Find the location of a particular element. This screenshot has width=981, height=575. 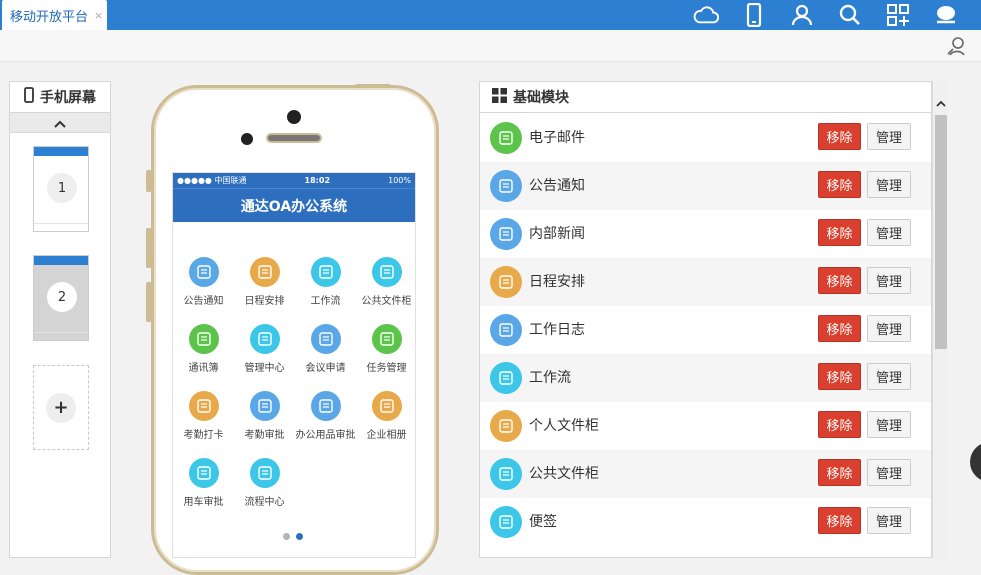

screen-number: 1 is located at coordinates (62, 188).